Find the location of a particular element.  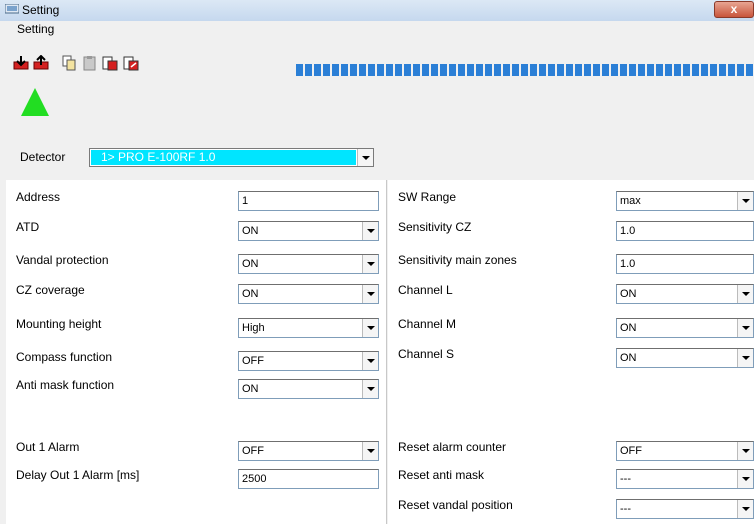

right-select-4: ON is located at coordinates (685, 328).